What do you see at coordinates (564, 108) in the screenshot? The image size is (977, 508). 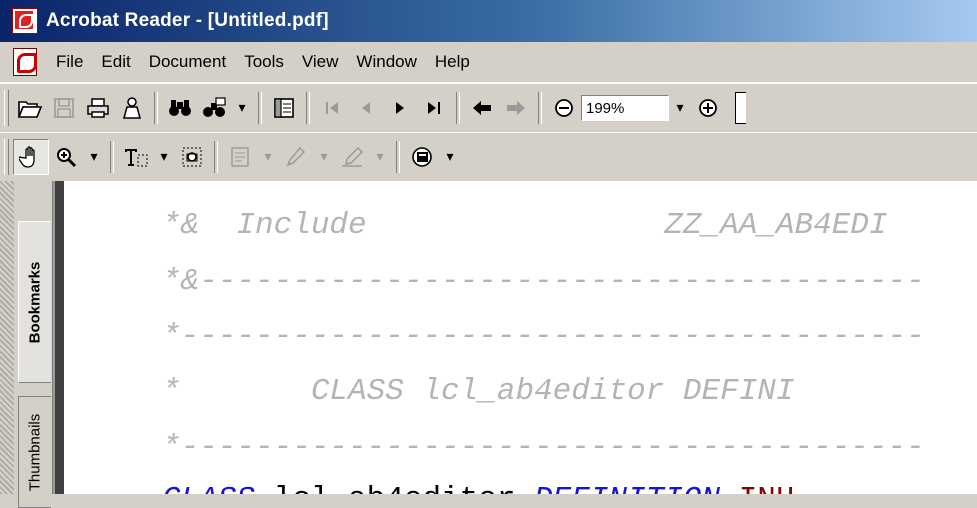 I see `zoom-out-icon` at bounding box center [564, 108].